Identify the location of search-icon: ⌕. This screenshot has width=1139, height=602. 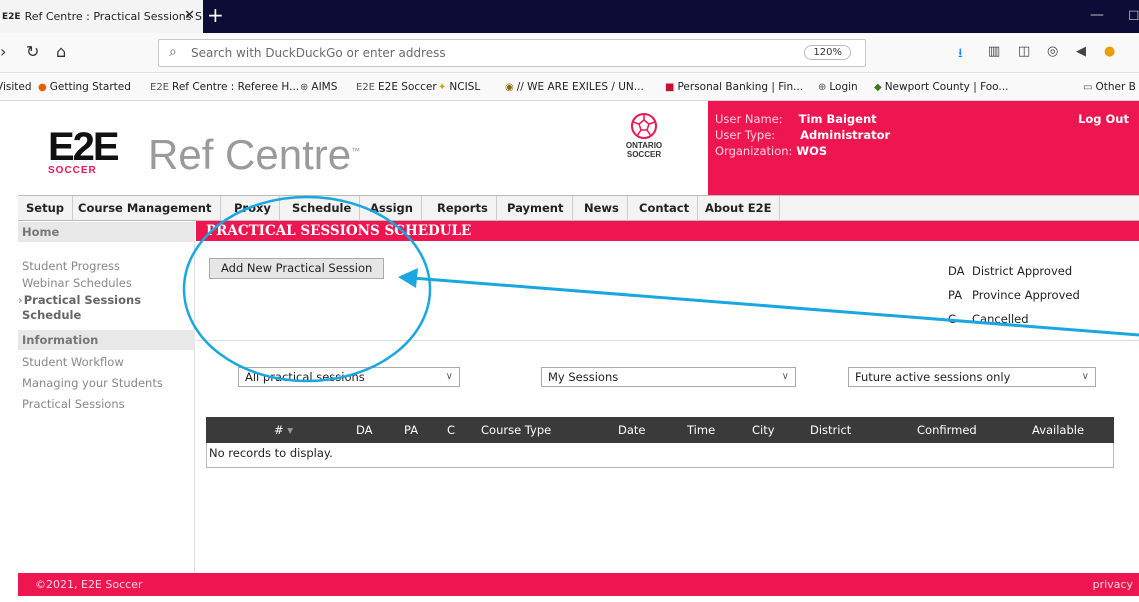
(173, 52).